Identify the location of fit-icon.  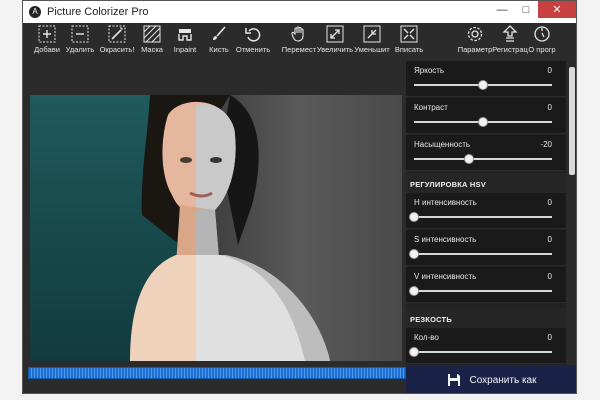
(409, 34).